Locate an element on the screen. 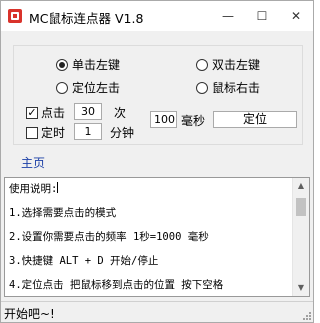 The width and height of the screenshot is (320, 323). scroll-down-icon: ▼ is located at coordinates (301, 288).